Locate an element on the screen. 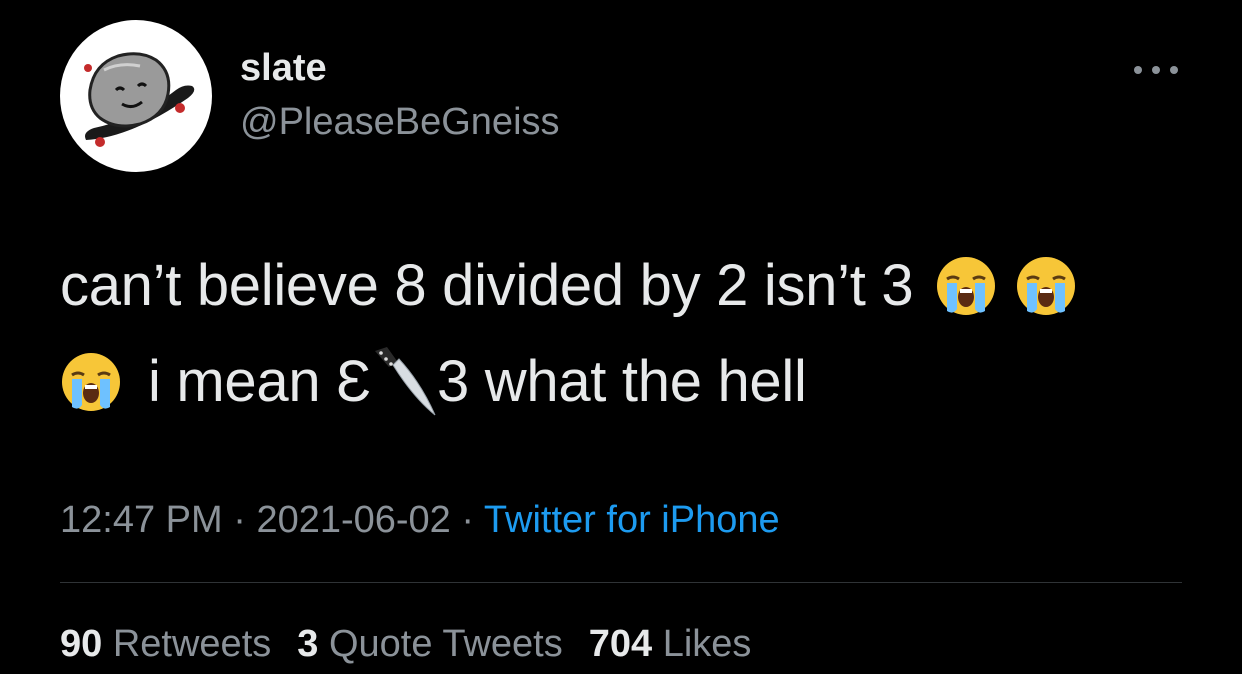  tweet-stats: 90 Retweets 3 Quote Tweets 704 Likes is located at coordinates (405, 644).